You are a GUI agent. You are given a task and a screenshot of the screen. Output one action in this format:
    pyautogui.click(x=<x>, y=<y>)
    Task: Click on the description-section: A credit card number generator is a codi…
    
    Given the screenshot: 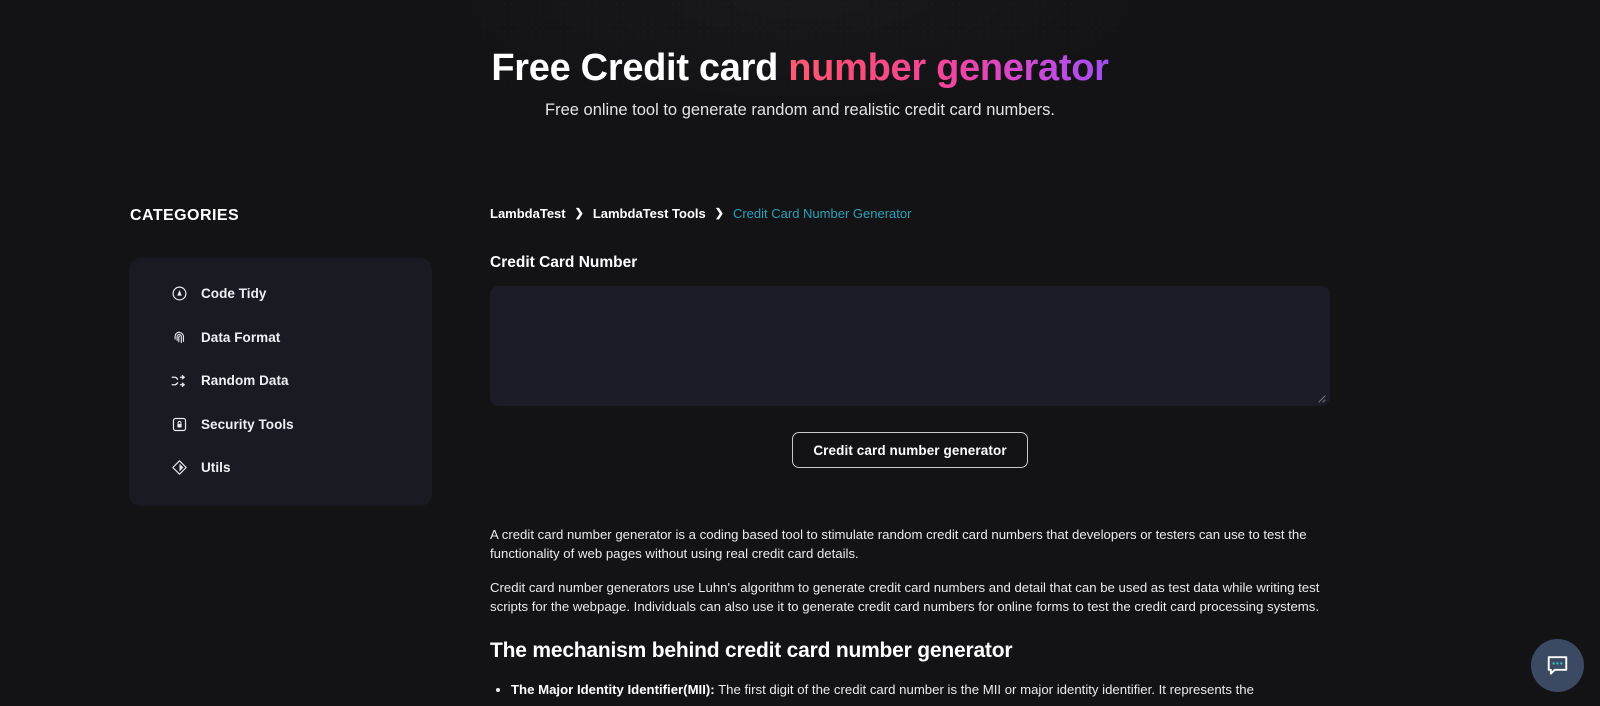 What is the action you would take?
    pyautogui.click(x=910, y=612)
    